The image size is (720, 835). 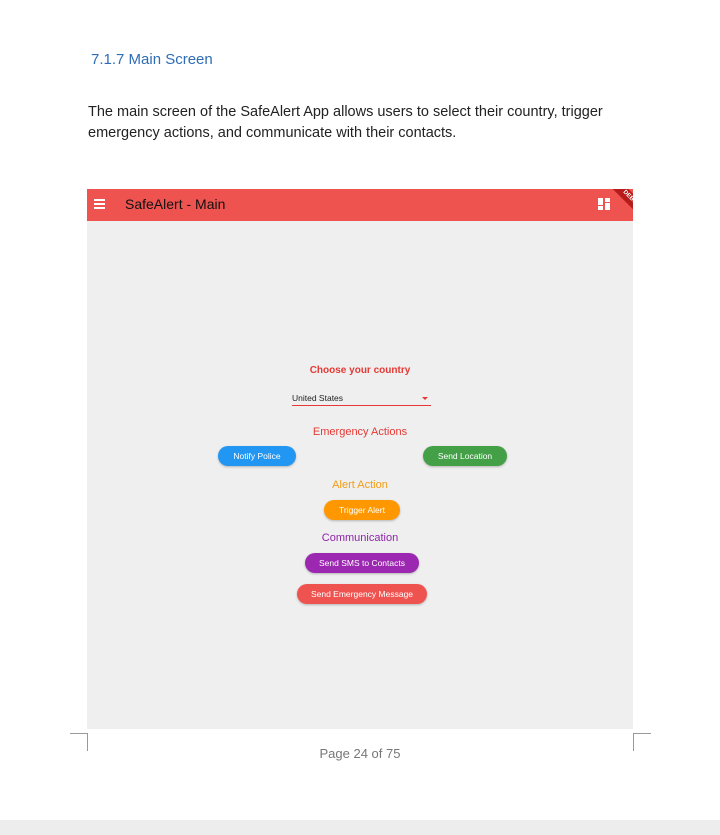 What do you see at coordinates (257, 456) in the screenshot?
I see `notify-police-button: Notify Police` at bounding box center [257, 456].